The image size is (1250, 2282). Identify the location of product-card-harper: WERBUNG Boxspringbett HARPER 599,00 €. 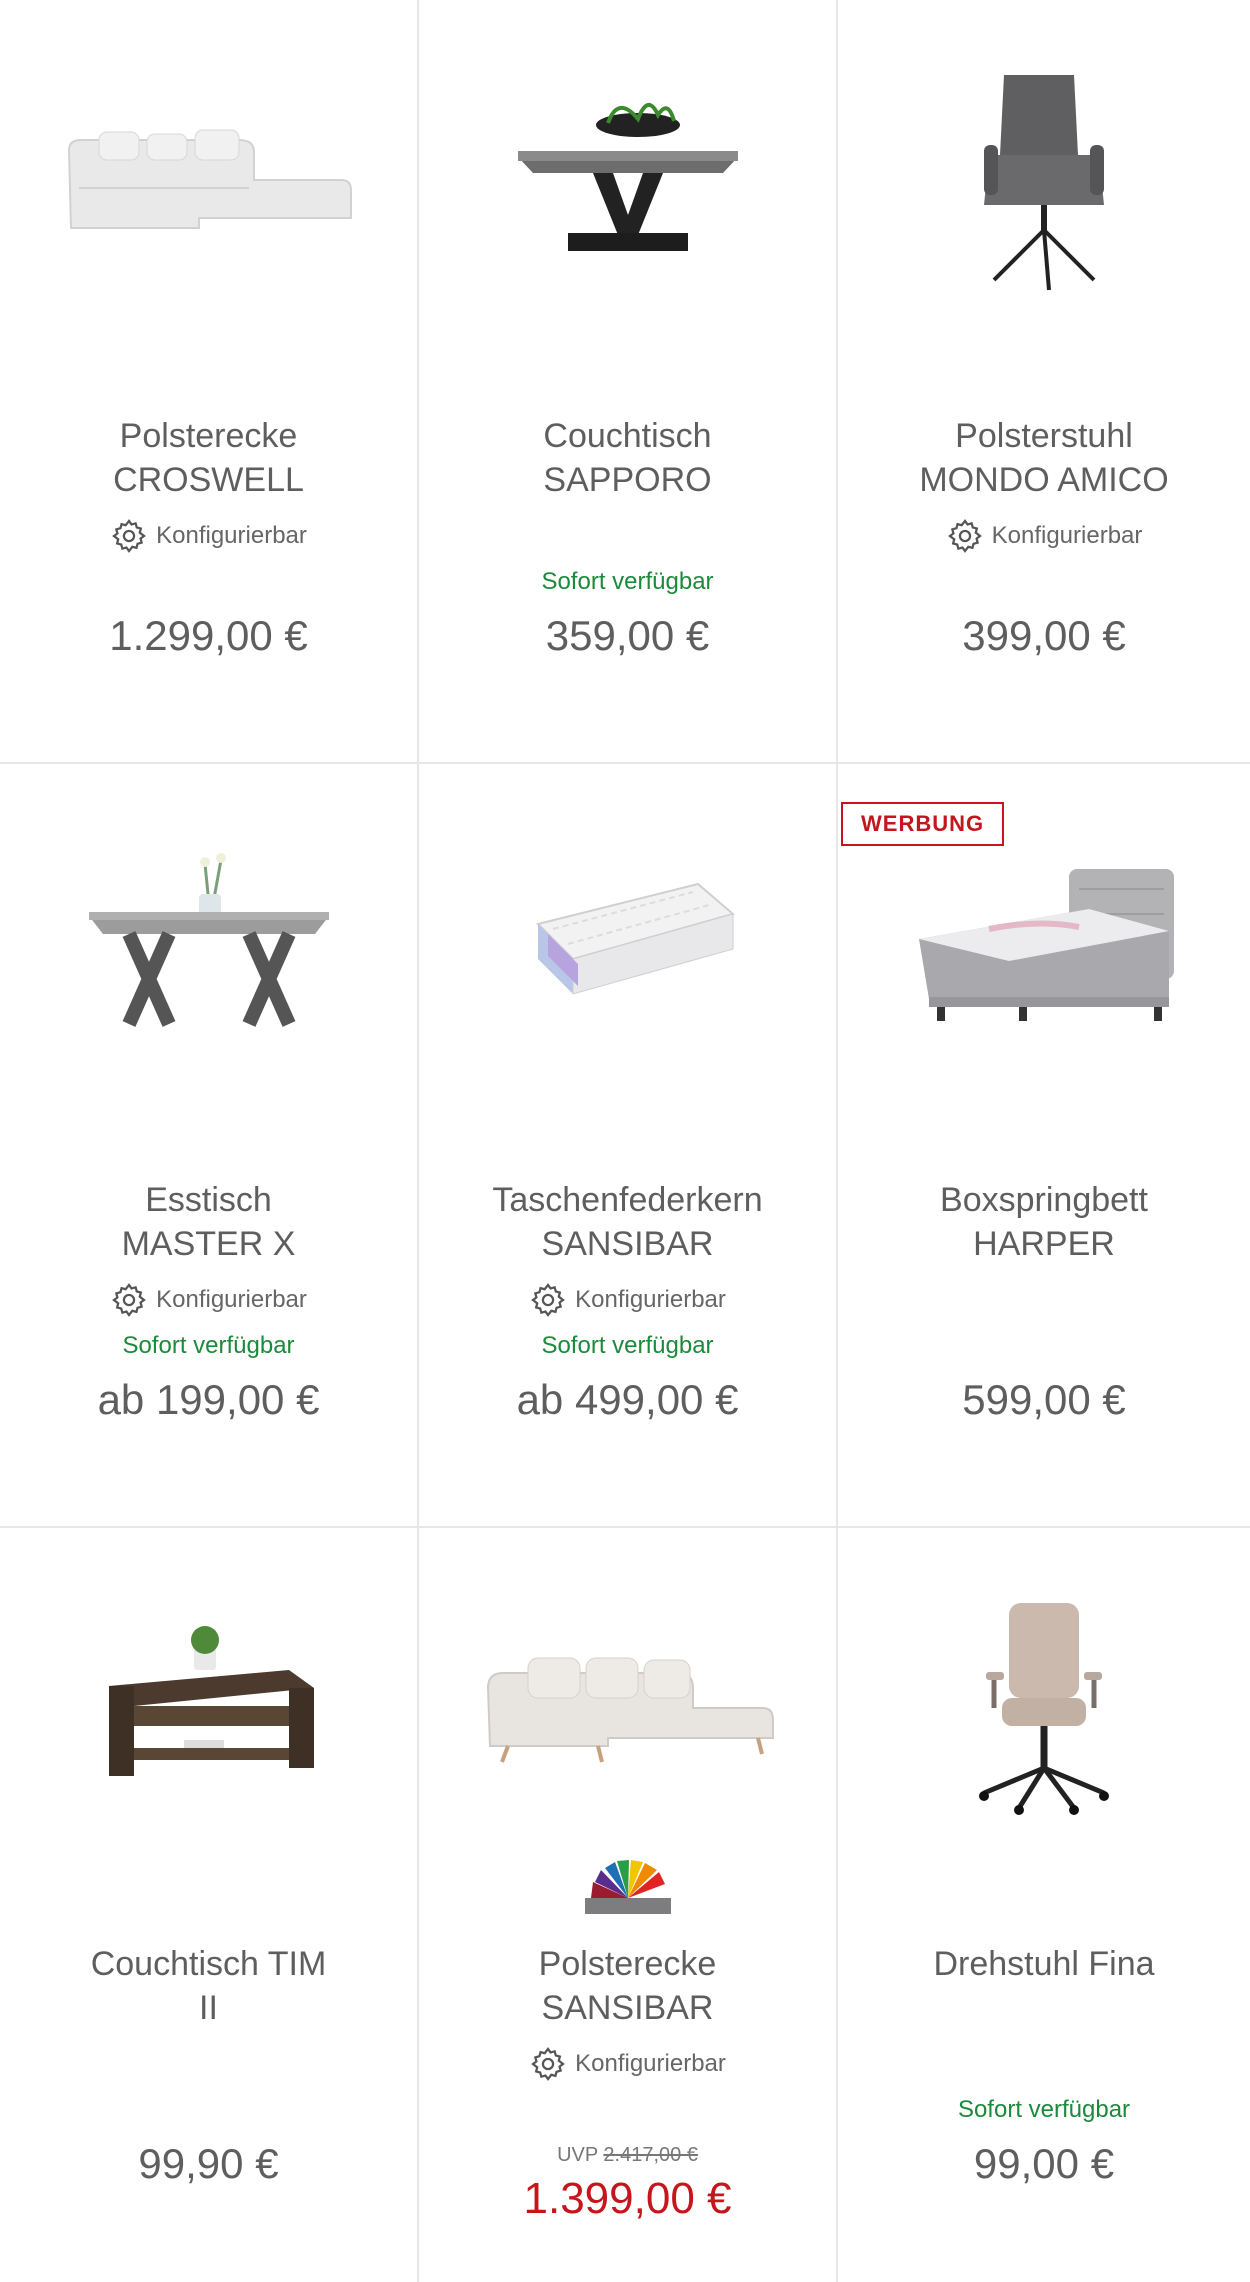
(1044, 1145).